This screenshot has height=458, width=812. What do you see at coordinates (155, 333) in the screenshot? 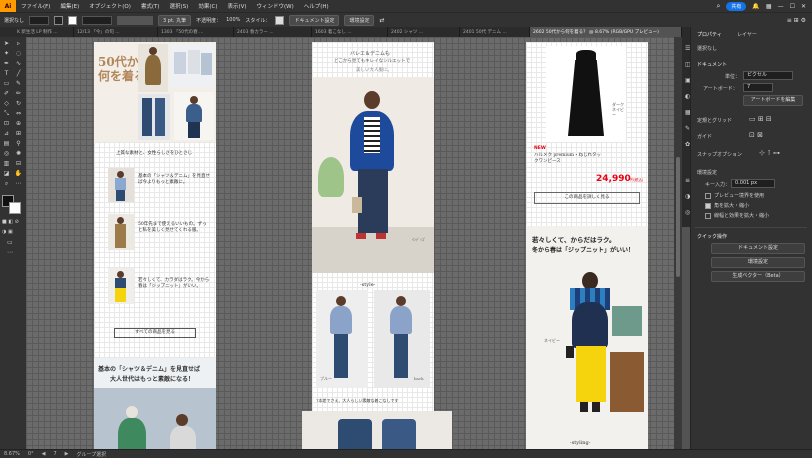
I see `view-all-button: すべての商品を見る` at bounding box center [155, 333].